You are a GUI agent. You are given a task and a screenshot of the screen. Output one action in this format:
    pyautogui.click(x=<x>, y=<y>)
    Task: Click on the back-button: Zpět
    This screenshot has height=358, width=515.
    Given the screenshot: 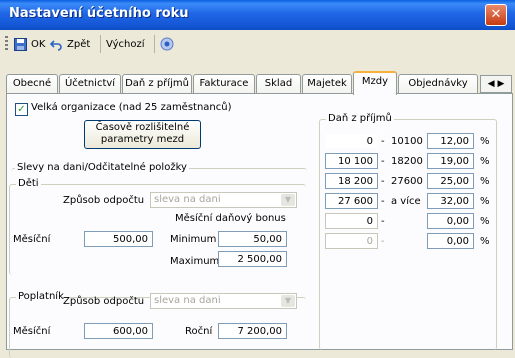 What is the action you would take?
    pyautogui.click(x=70, y=44)
    